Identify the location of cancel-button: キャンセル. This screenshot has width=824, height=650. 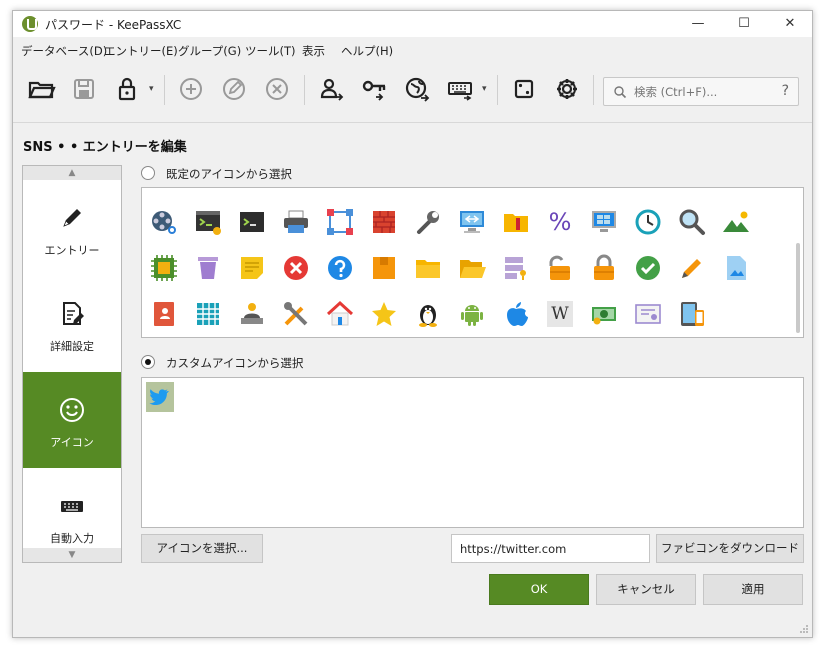
(646, 589).